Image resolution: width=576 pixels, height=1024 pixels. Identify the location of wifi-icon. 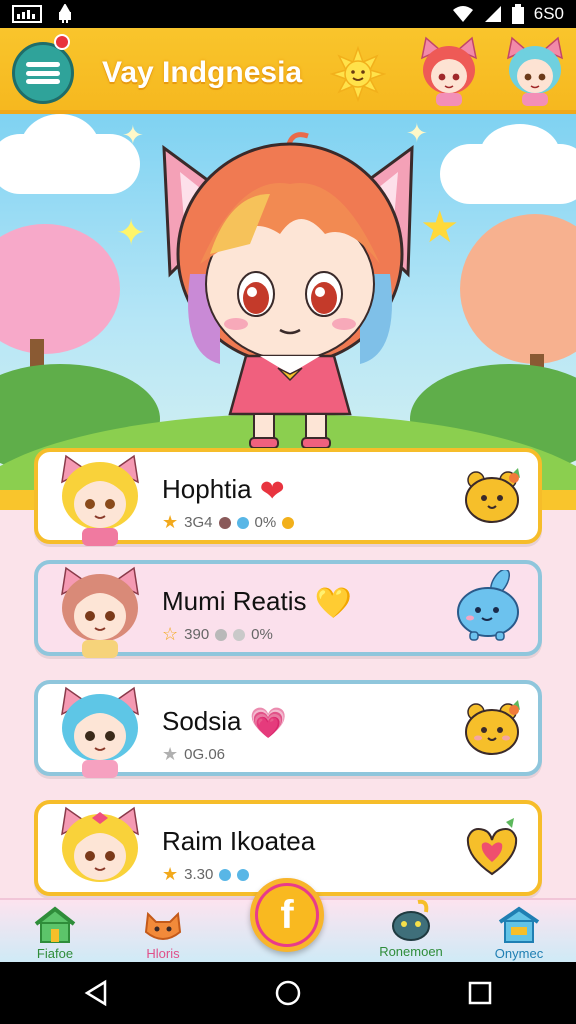
(462, 14).